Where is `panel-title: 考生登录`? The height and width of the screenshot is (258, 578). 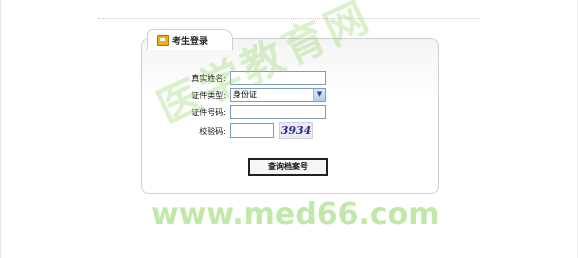 panel-title: 考生登录 is located at coordinates (190, 42).